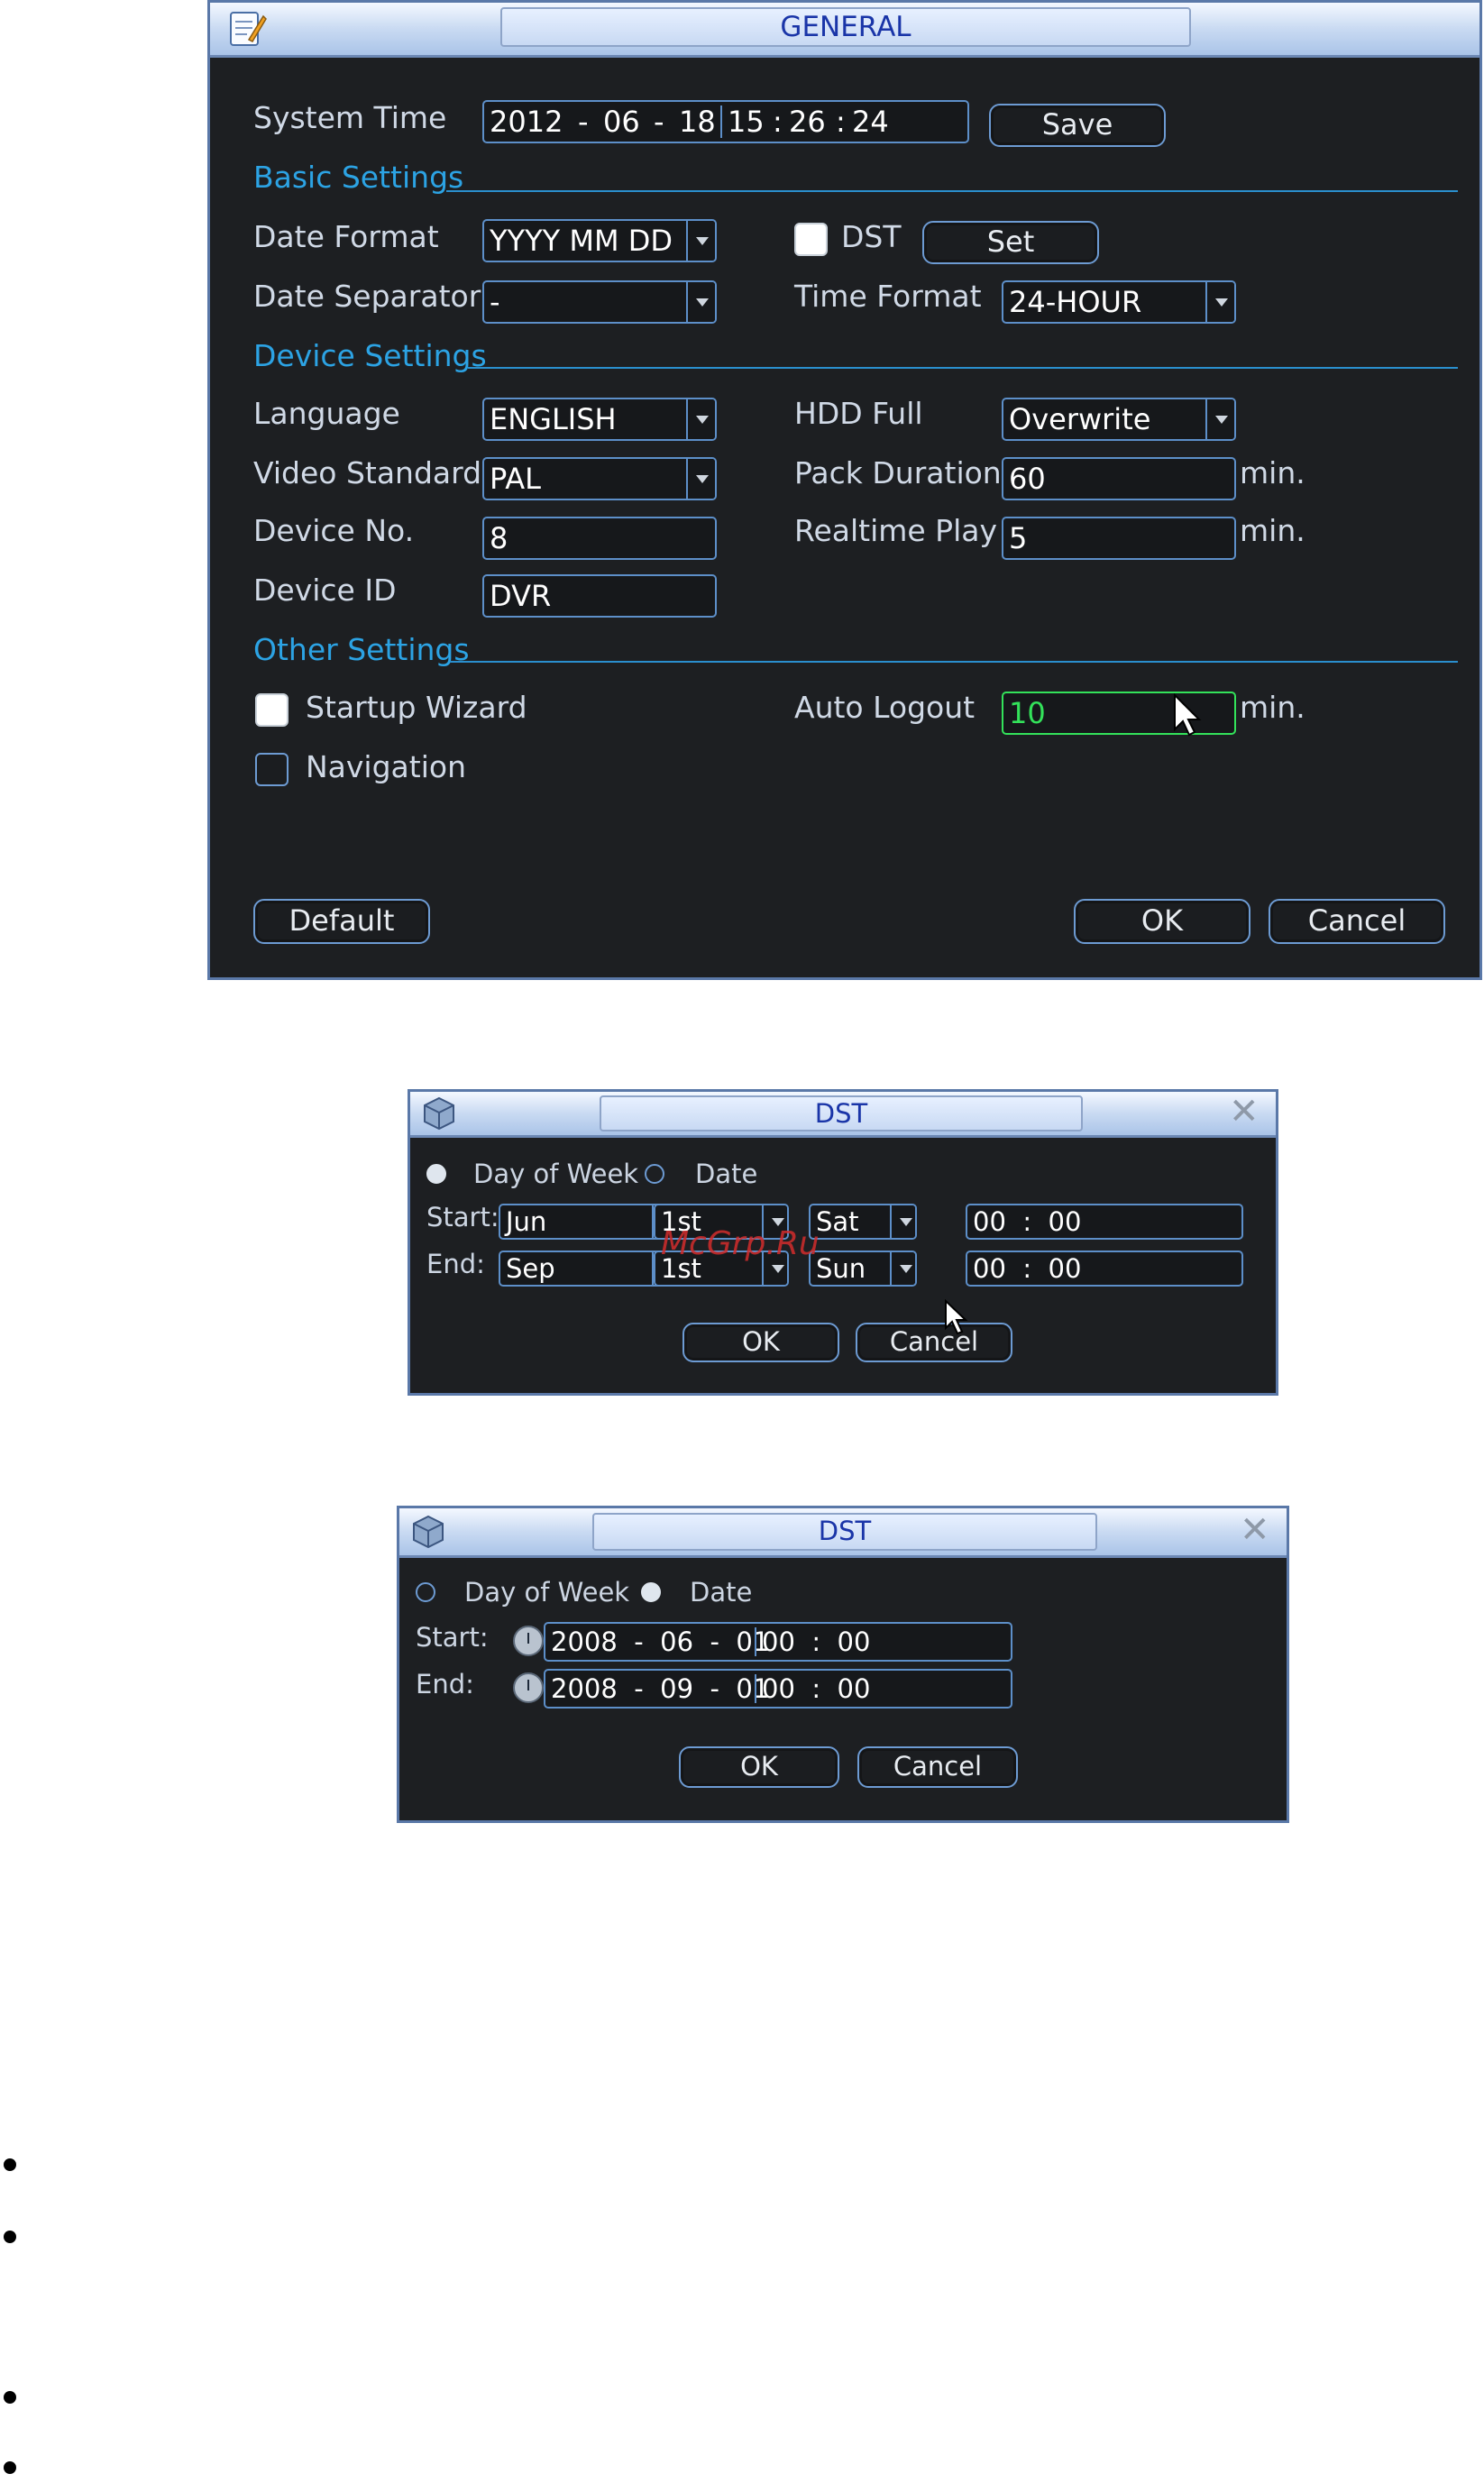 This screenshot has width=1484, height=2492. I want to click on date-format-label: Date Format, so click(346, 236).